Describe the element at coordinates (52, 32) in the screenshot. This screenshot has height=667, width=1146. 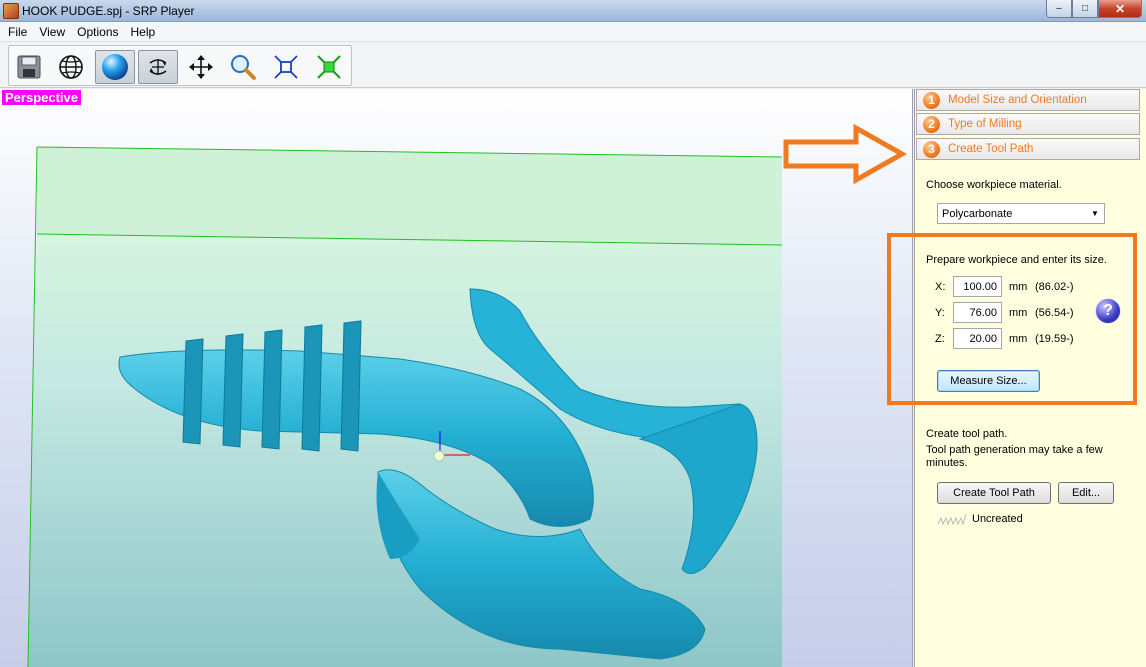
I see `menu-view: View` at that location.